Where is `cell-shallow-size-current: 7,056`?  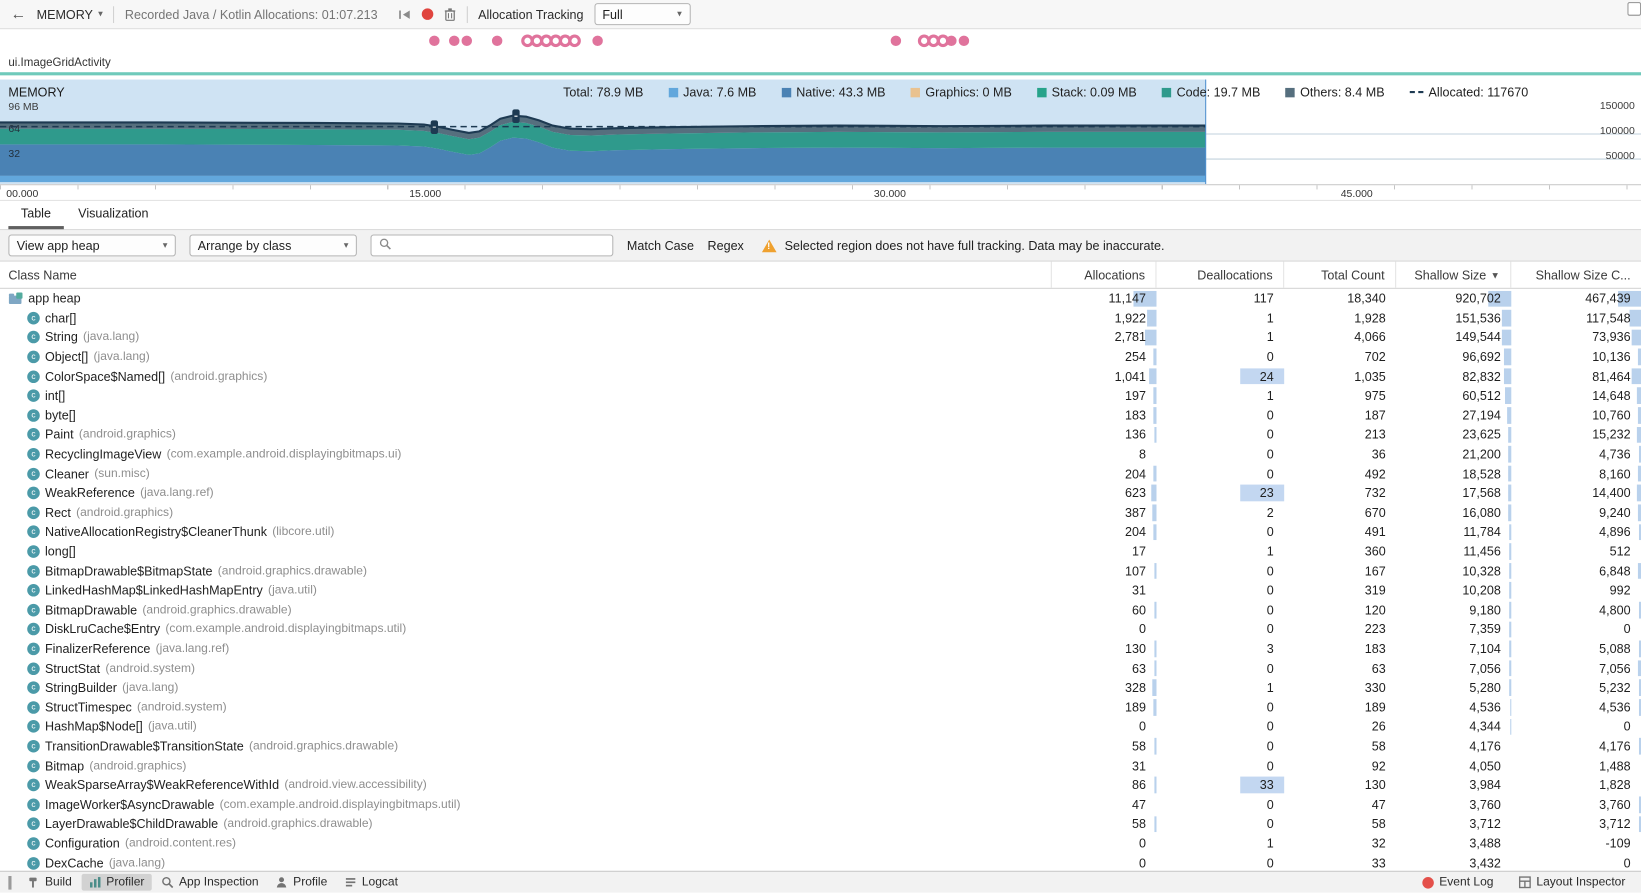
cell-shallow-size-current: 7,056 is located at coordinates (1576, 668).